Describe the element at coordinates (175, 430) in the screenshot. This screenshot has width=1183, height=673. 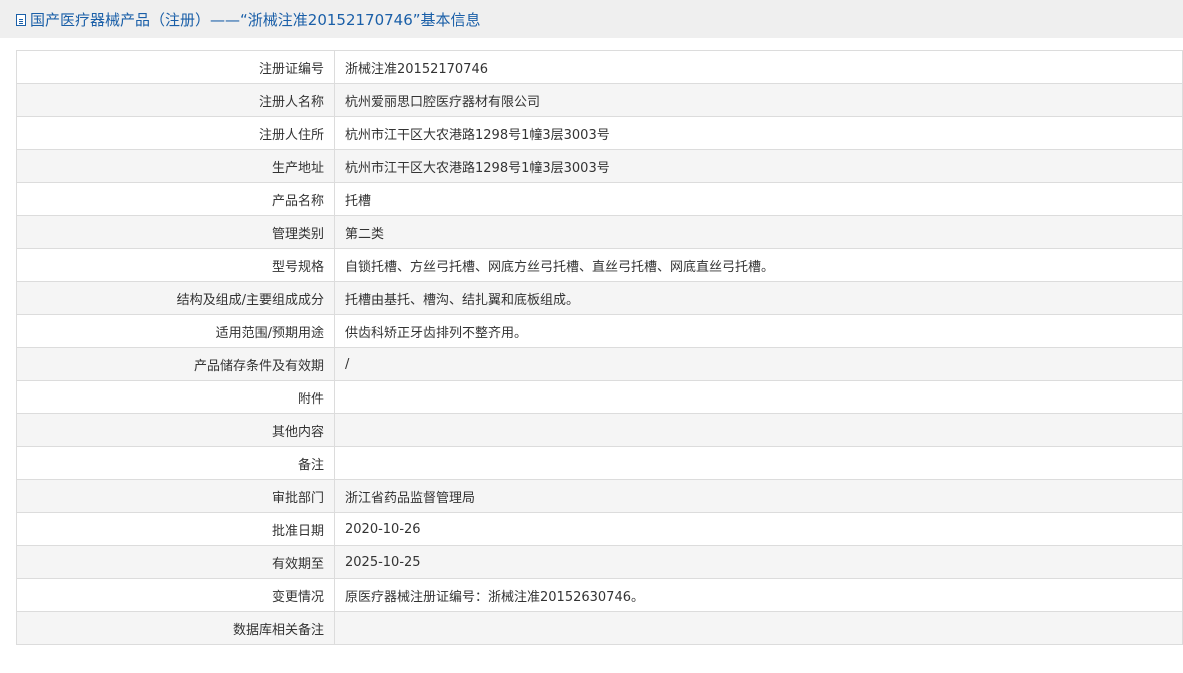
I see `row-label: 其他内容` at that location.